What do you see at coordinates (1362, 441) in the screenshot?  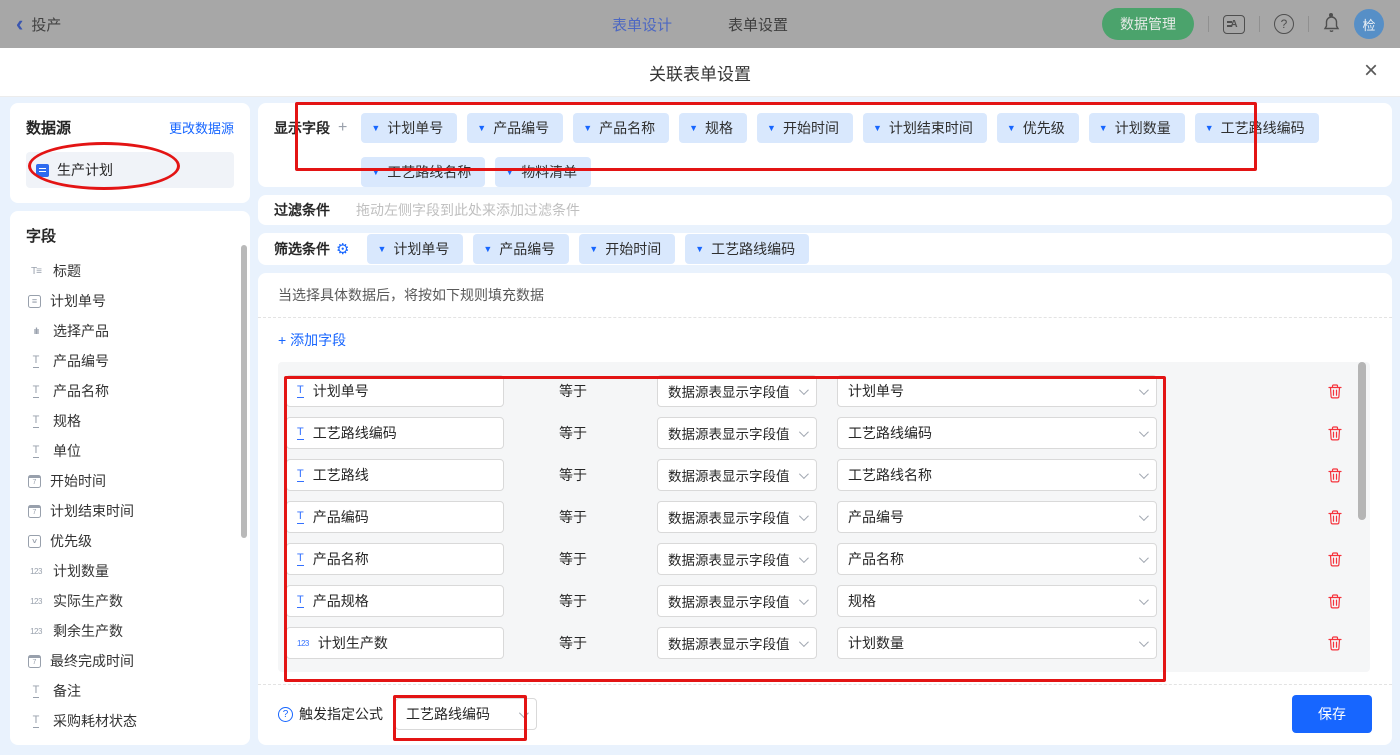 I see `rules-scrollbar` at bounding box center [1362, 441].